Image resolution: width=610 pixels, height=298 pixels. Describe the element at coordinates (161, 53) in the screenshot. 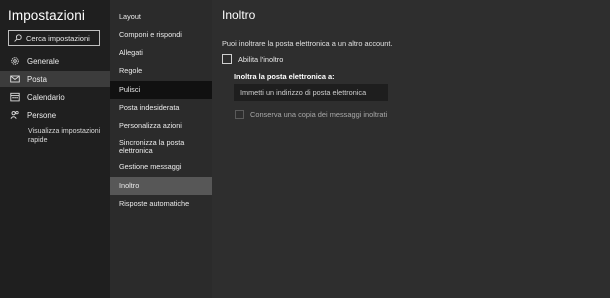

I see `category-allegati: Allegati` at that location.